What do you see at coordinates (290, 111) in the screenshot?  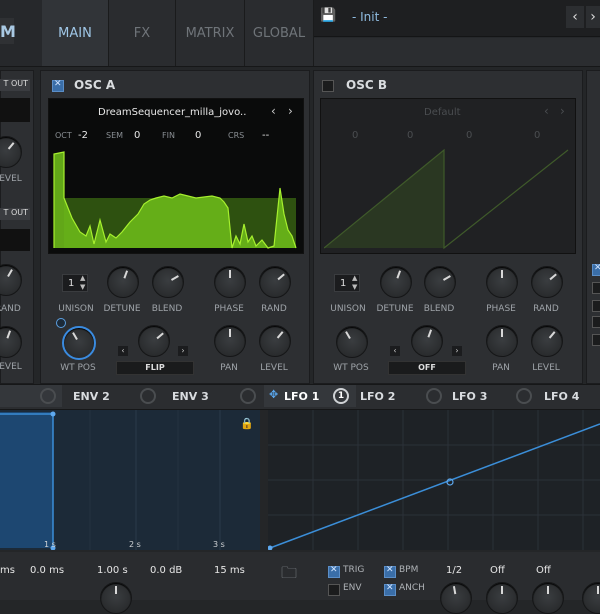 I see `osc-a-wt-next-icon: ›` at bounding box center [290, 111].